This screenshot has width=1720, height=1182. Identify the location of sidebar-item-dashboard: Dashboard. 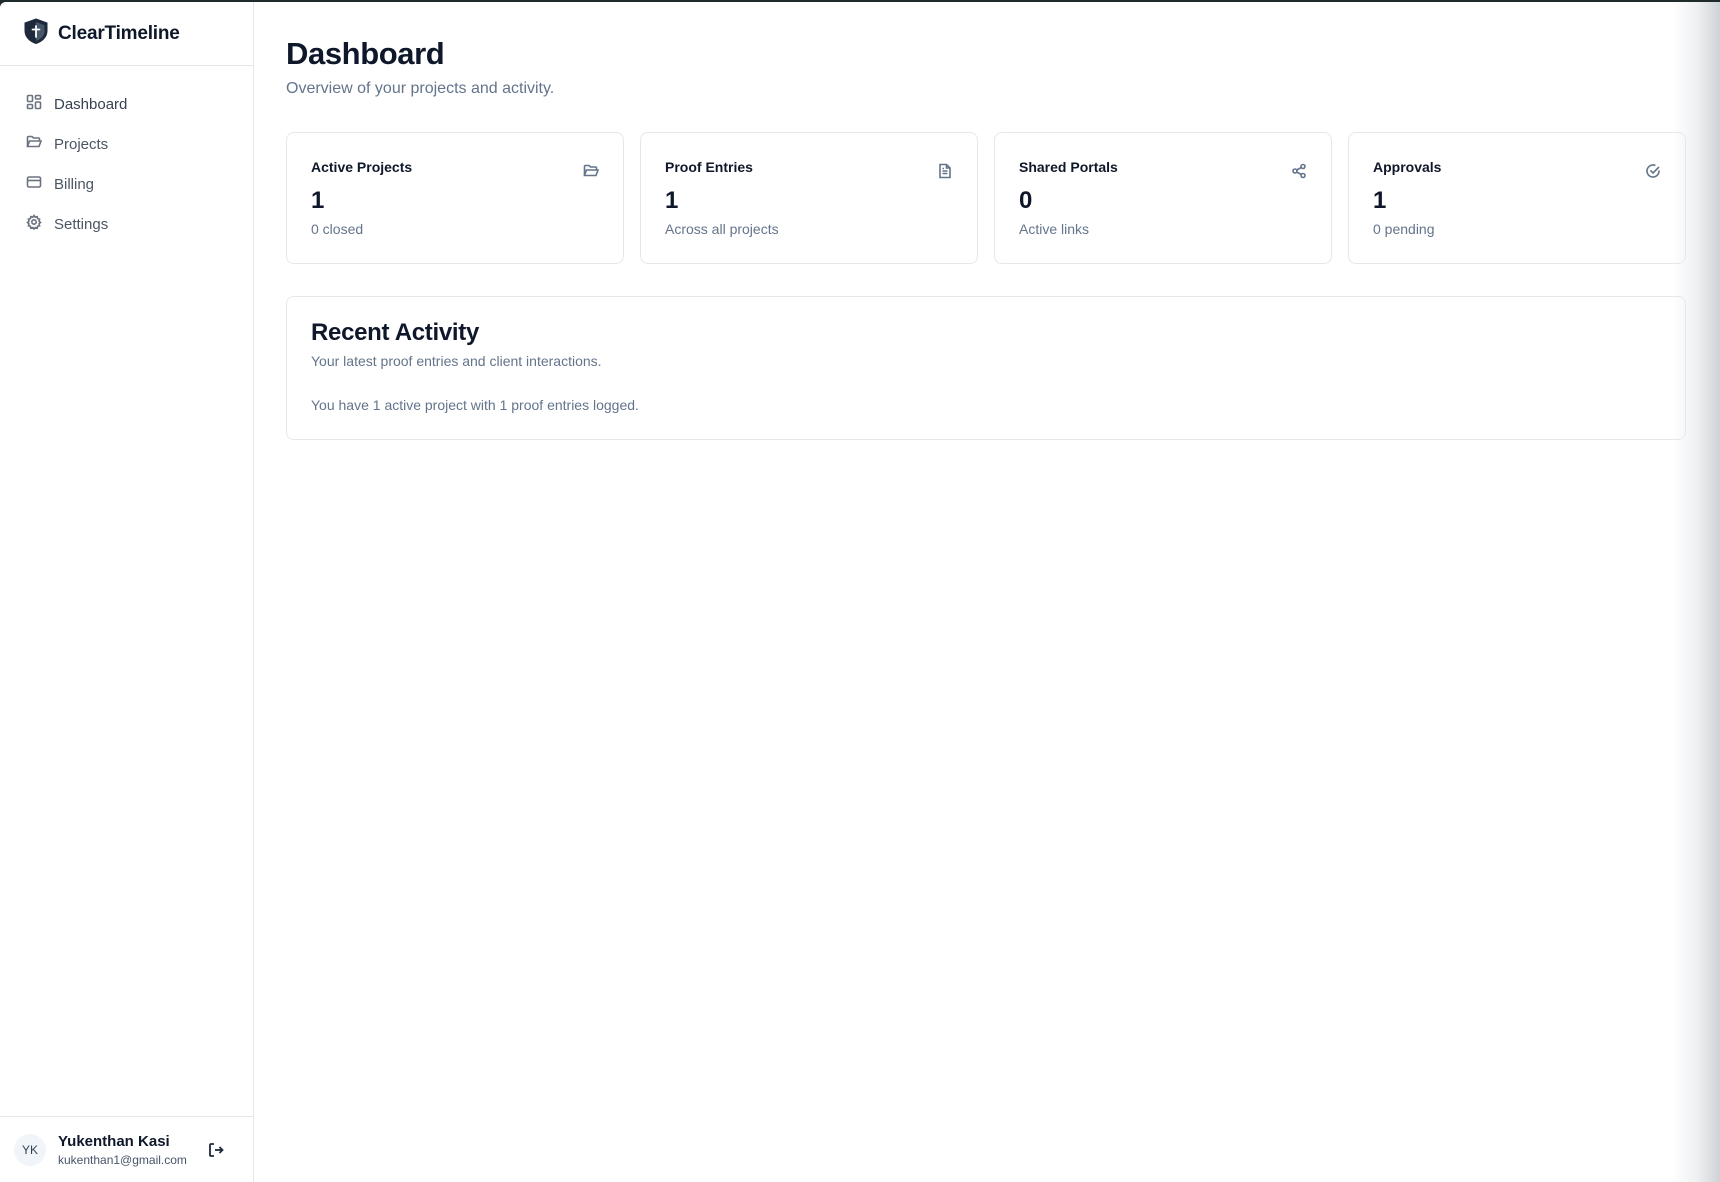
(126, 104).